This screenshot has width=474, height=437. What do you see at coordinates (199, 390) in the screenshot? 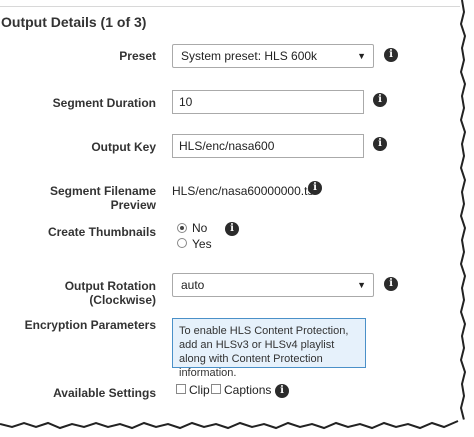
I see `clip-label: Clip` at bounding box center [199, 390].